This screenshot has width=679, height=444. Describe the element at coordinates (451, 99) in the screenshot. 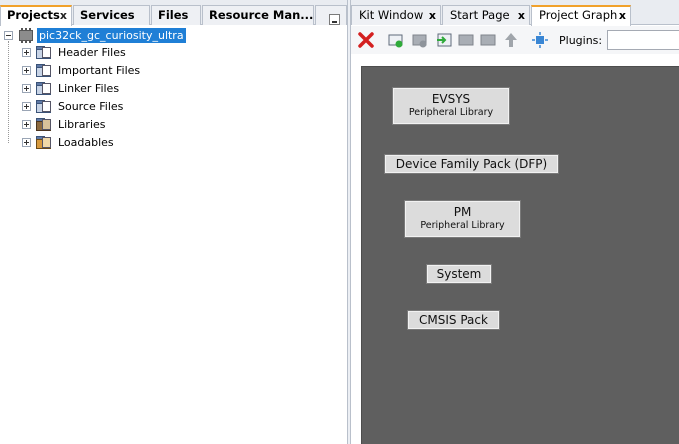

I see `node-title: EVSYS` at that location.